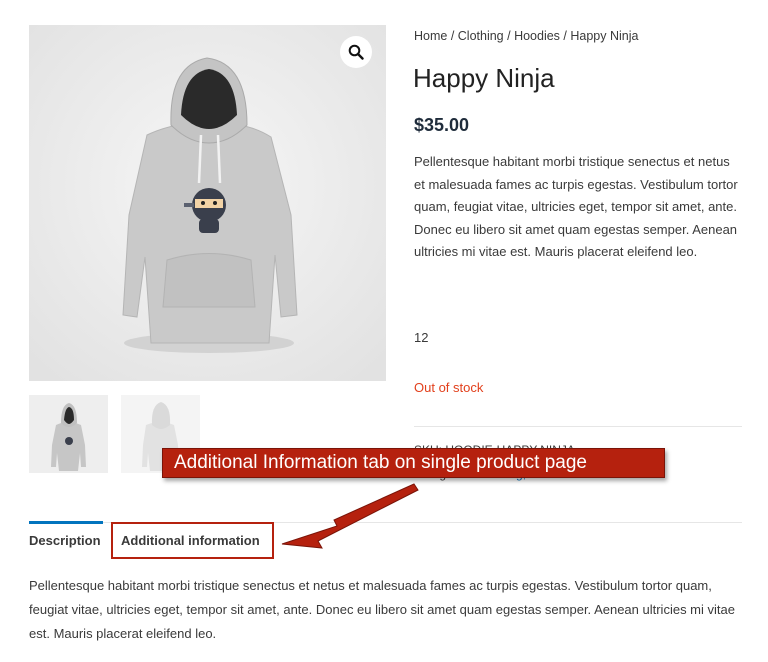 The height and width of the screenshot is (662, 768). What do you see at coordinates (421, 337) in the screenshot?
I see `product-quantity: 12` at bounding box center [421, 337].